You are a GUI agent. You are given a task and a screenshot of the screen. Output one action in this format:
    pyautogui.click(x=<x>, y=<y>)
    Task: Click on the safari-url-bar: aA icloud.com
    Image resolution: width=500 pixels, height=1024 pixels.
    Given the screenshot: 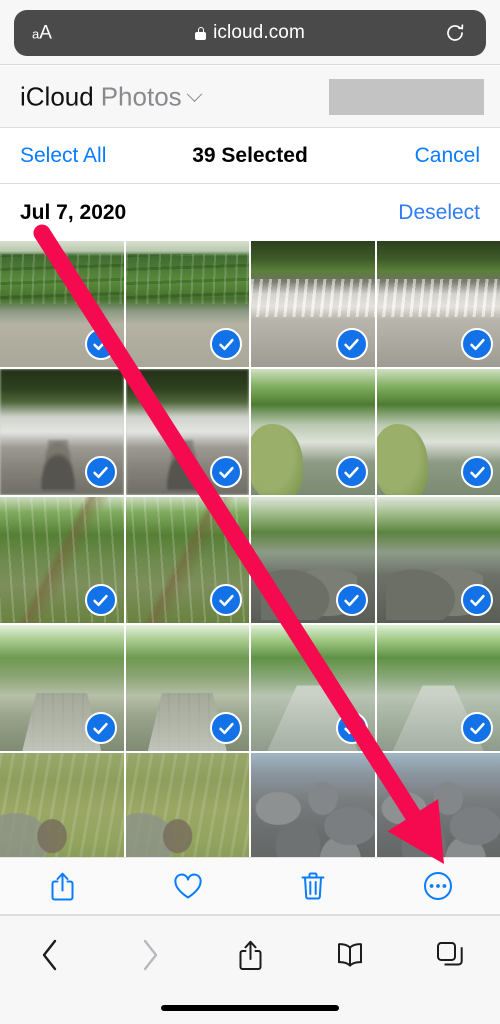 What is the action you would take?
    pyautogui.click(x=250, y=32)
    